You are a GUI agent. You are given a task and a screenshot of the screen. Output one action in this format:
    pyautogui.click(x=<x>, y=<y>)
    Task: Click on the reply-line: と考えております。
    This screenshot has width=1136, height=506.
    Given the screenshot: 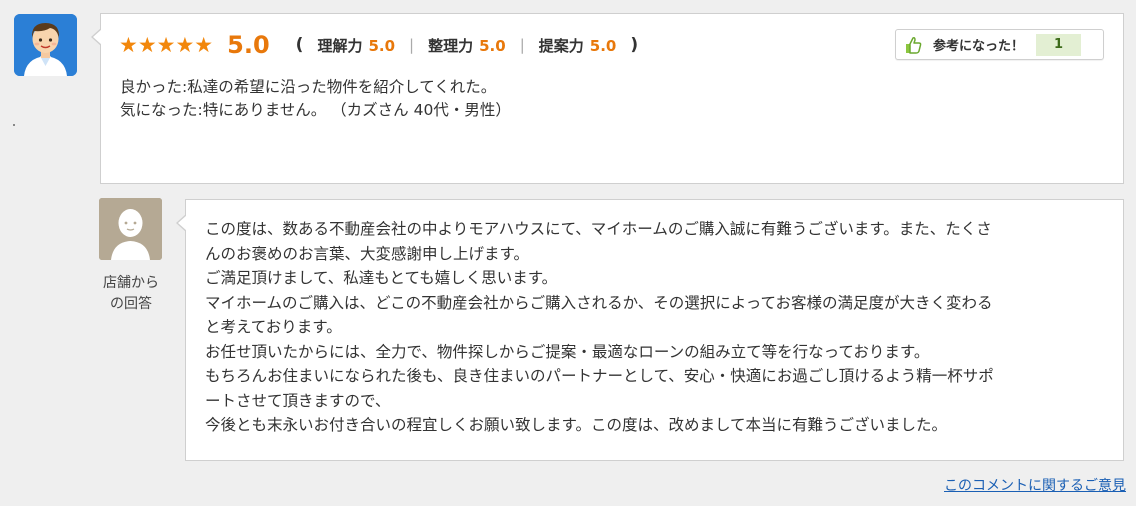 What is the action you would take?
    pyautogui.click(x=273, y=327)
    